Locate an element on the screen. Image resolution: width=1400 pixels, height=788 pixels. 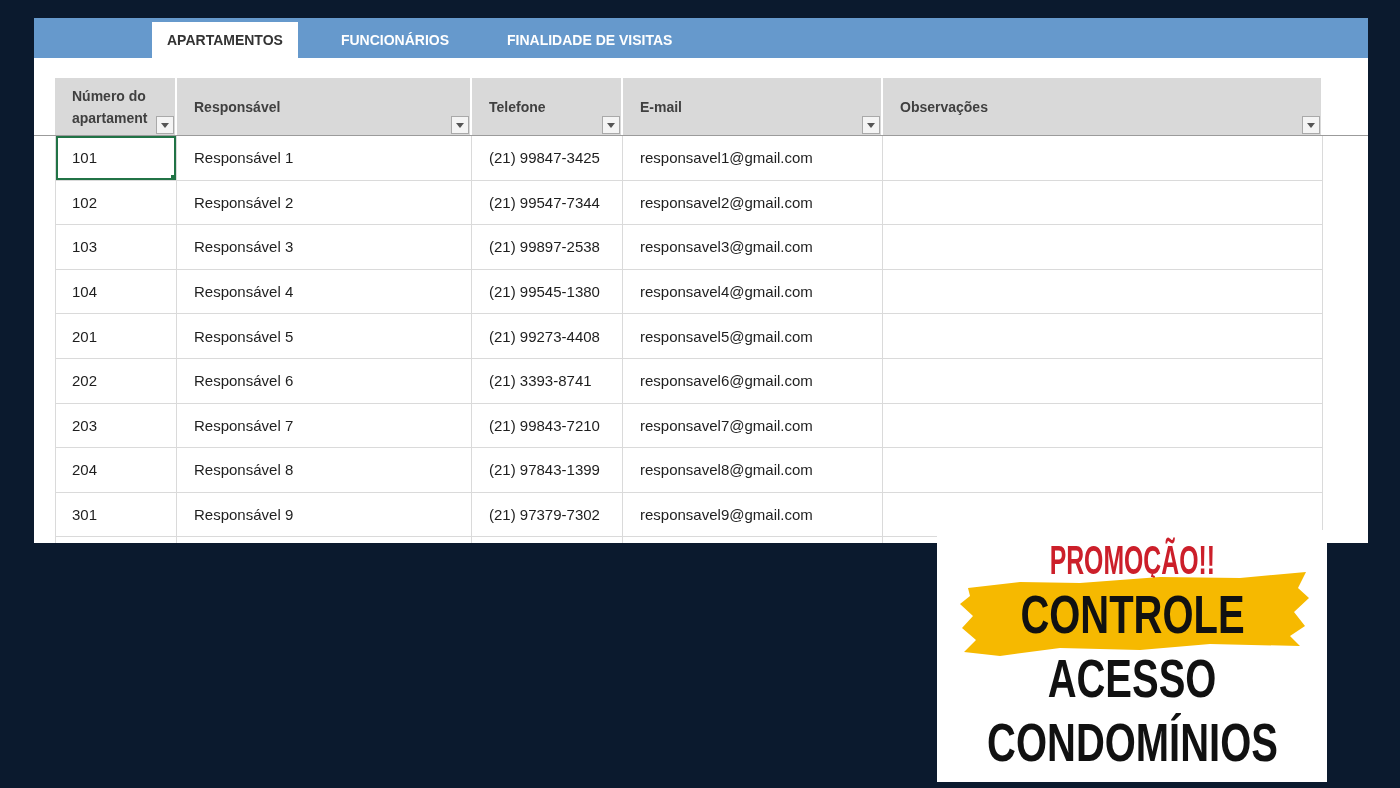
table-cell: responsavel9@gmail.com is located at coordinates (753, 515).